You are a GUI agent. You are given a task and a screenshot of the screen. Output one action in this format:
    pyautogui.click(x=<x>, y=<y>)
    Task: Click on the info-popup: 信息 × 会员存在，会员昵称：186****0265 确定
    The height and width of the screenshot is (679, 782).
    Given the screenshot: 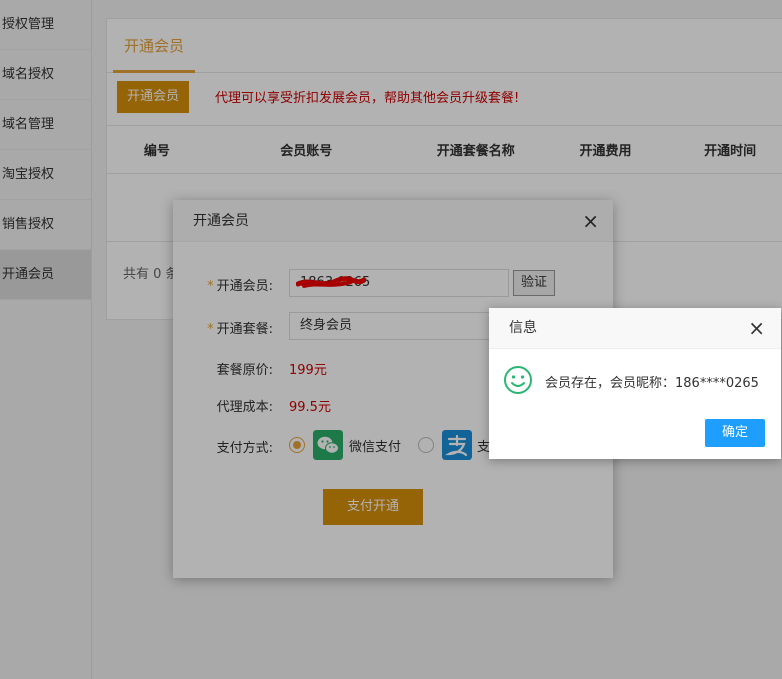 What is the action you would take?
    pyautogui.click(x=635, y=383)
    